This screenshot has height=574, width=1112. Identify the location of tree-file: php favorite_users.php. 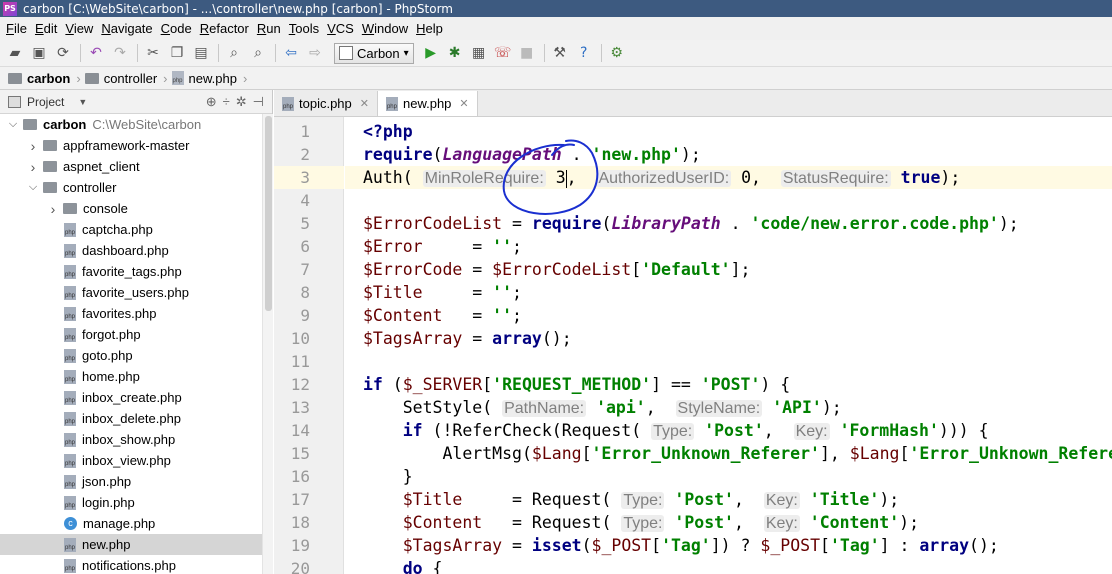
(131, 292).